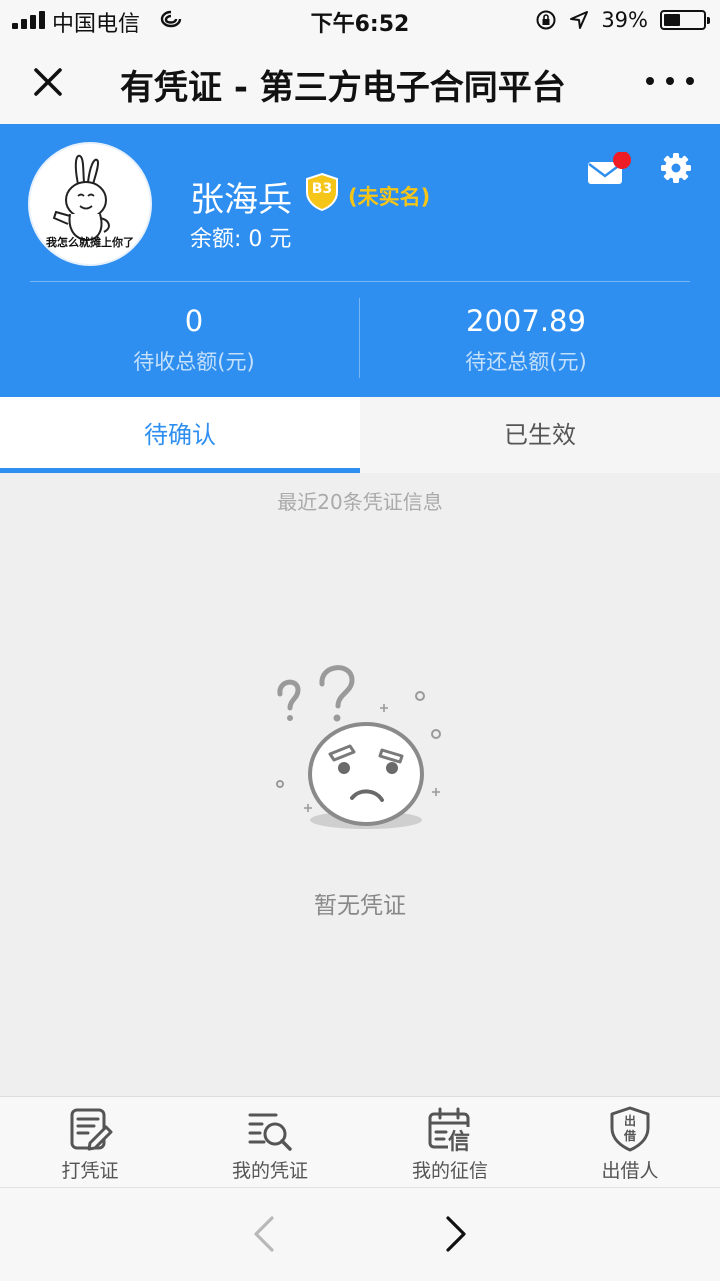 This screenshot has height=1281, width=720. I want to click on credit-icon-text: 信, so click(459, 1142).